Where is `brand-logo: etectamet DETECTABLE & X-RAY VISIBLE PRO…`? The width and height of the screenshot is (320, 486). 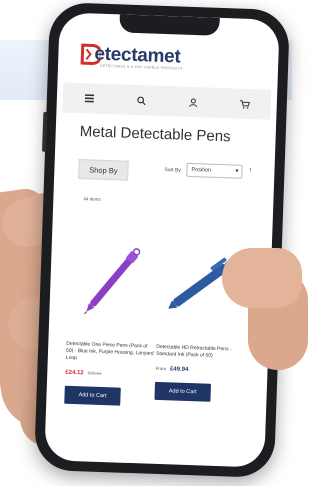
brand-logo: etectamet DETECTABLE & X-RAY VISIBLE PRO… is located at coordinates (170, 59).